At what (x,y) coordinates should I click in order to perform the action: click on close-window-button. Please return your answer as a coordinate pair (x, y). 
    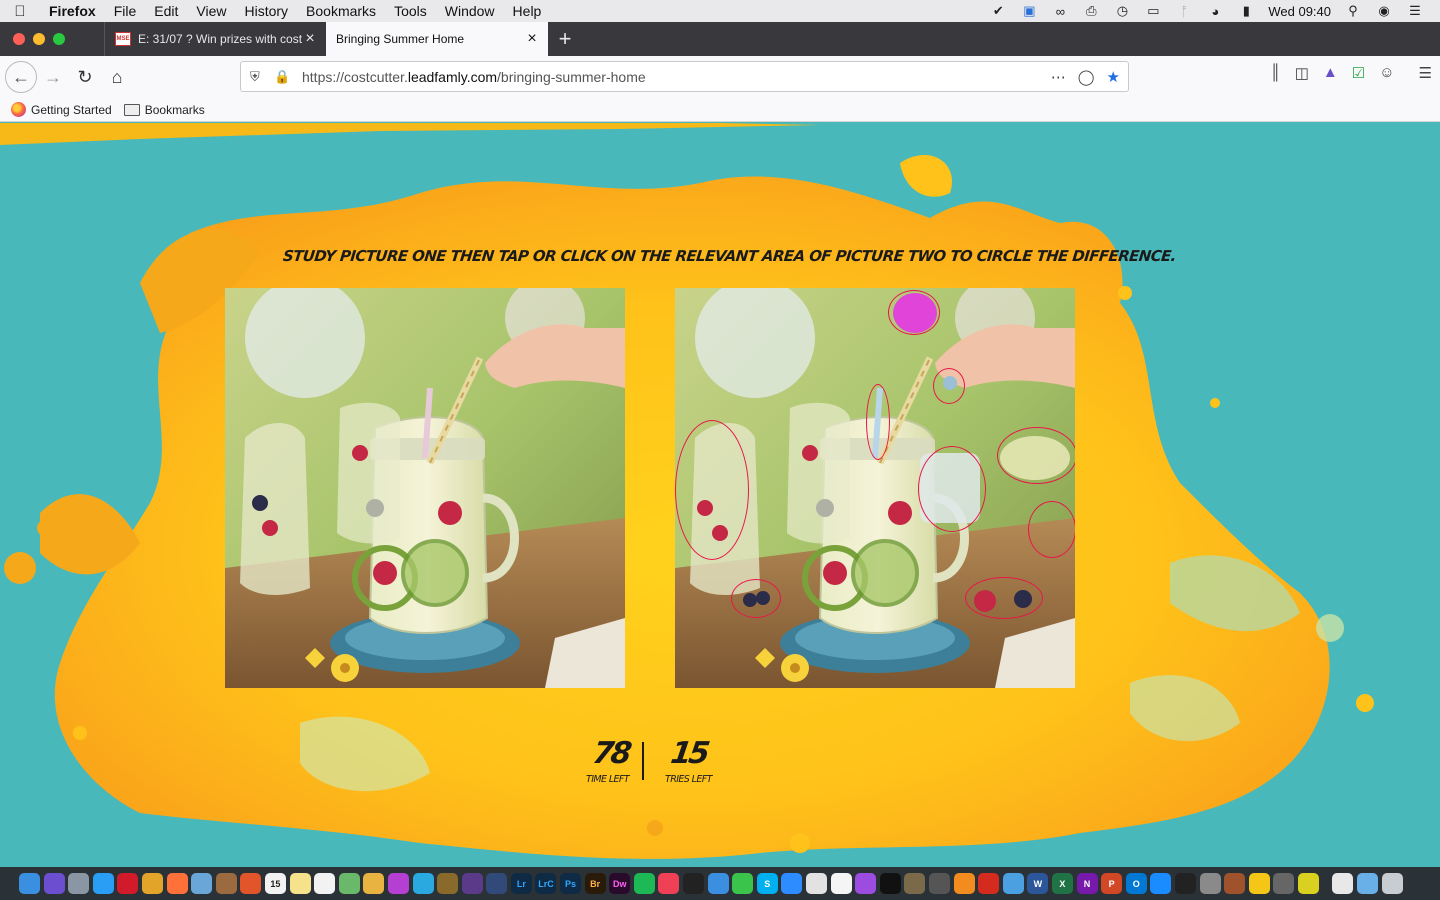
    Looking at the image, I should click on (19, 39).